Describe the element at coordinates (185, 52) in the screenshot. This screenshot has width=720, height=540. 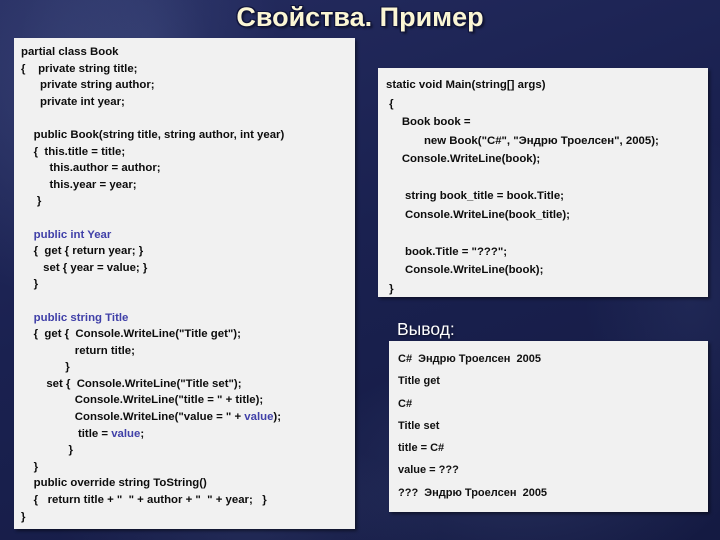
I see `code-line: partial class Book` at that location.